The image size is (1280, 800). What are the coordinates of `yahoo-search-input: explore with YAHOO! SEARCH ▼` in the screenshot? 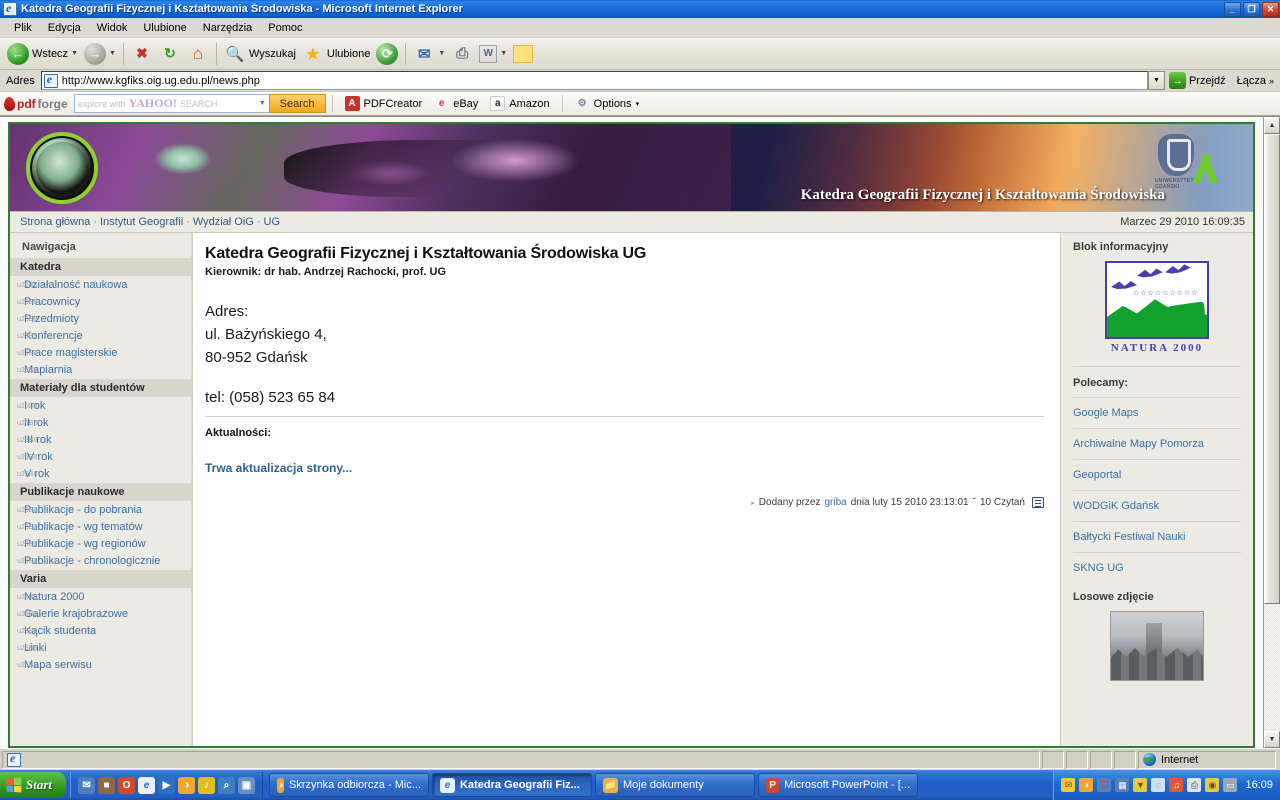 It's located at (171, 103).